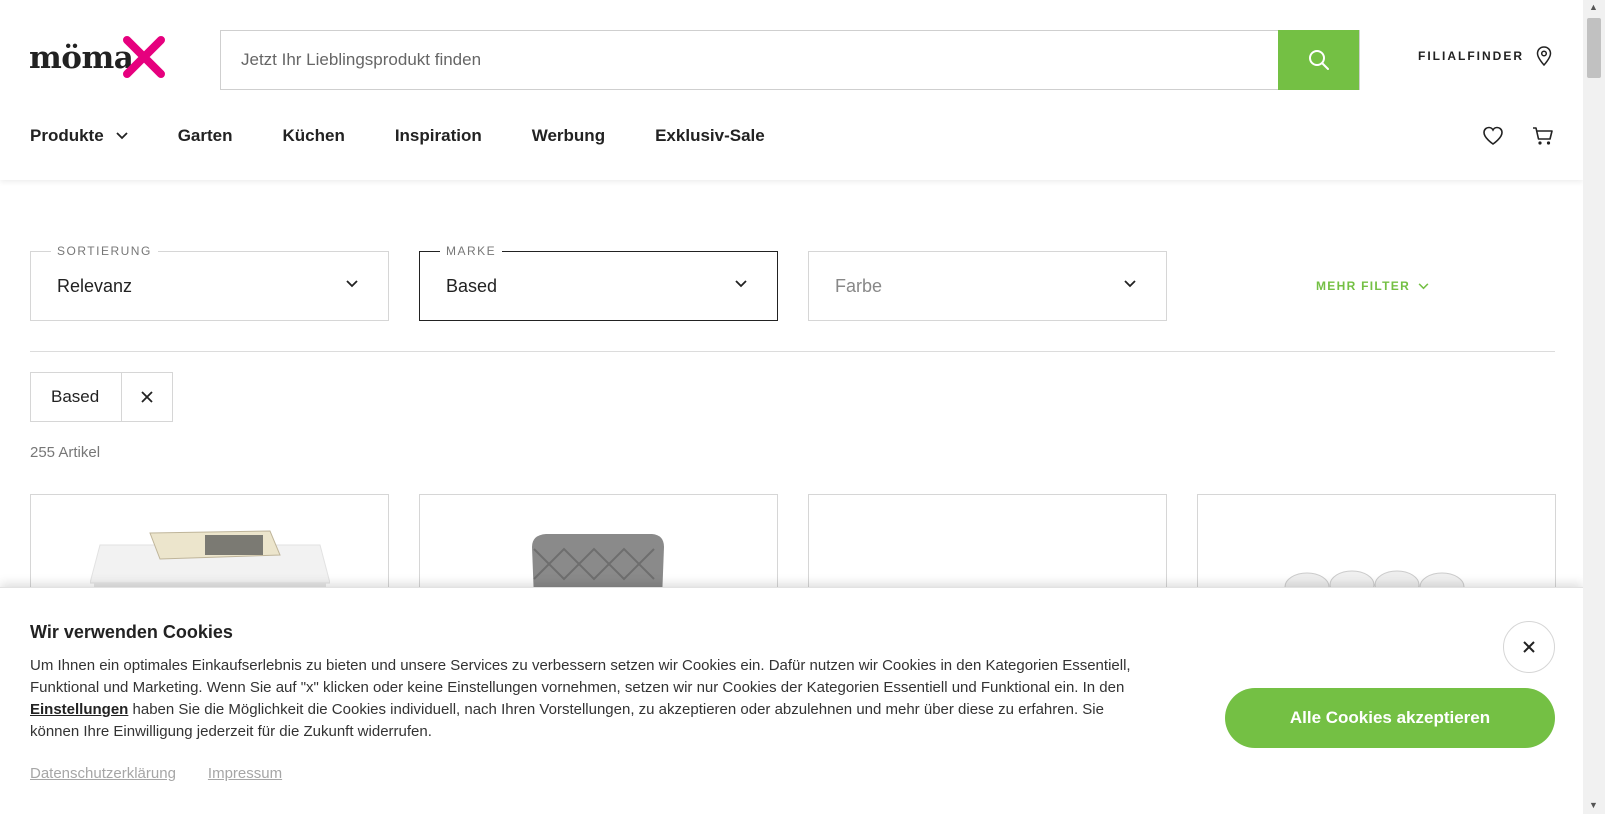 This screenshot has height=814, width=1605. I want to click on nav-item-label: Garten, so click(205, 135).